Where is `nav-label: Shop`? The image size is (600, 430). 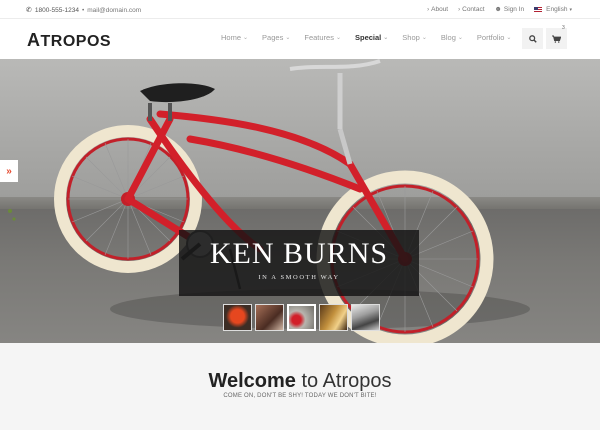
nav-label: Shop is located at coordinates (411, 37).